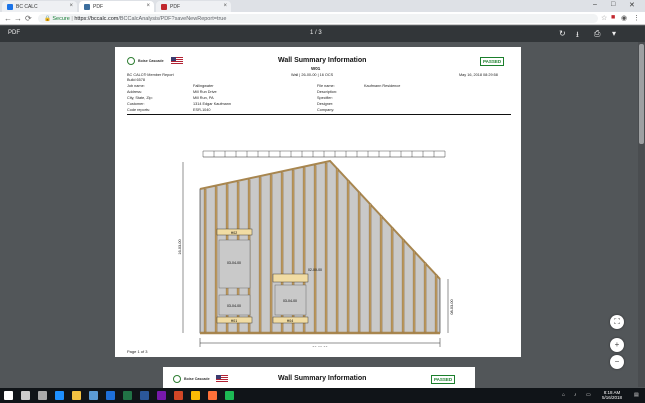 This screenshot has width=645, height=403. I want to click on forward-icon: →, so click(18, 18).